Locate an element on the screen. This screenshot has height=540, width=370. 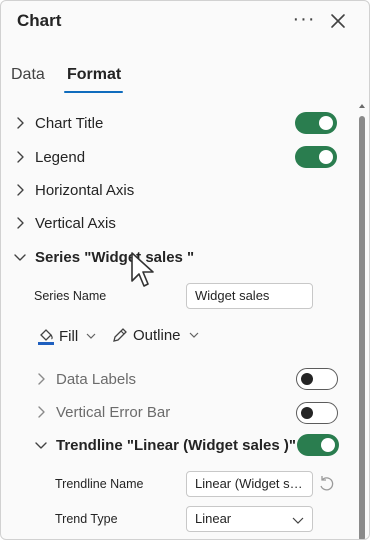
section-horizontal-axis: Horizontal Axis is located at coordinates (176, 190).